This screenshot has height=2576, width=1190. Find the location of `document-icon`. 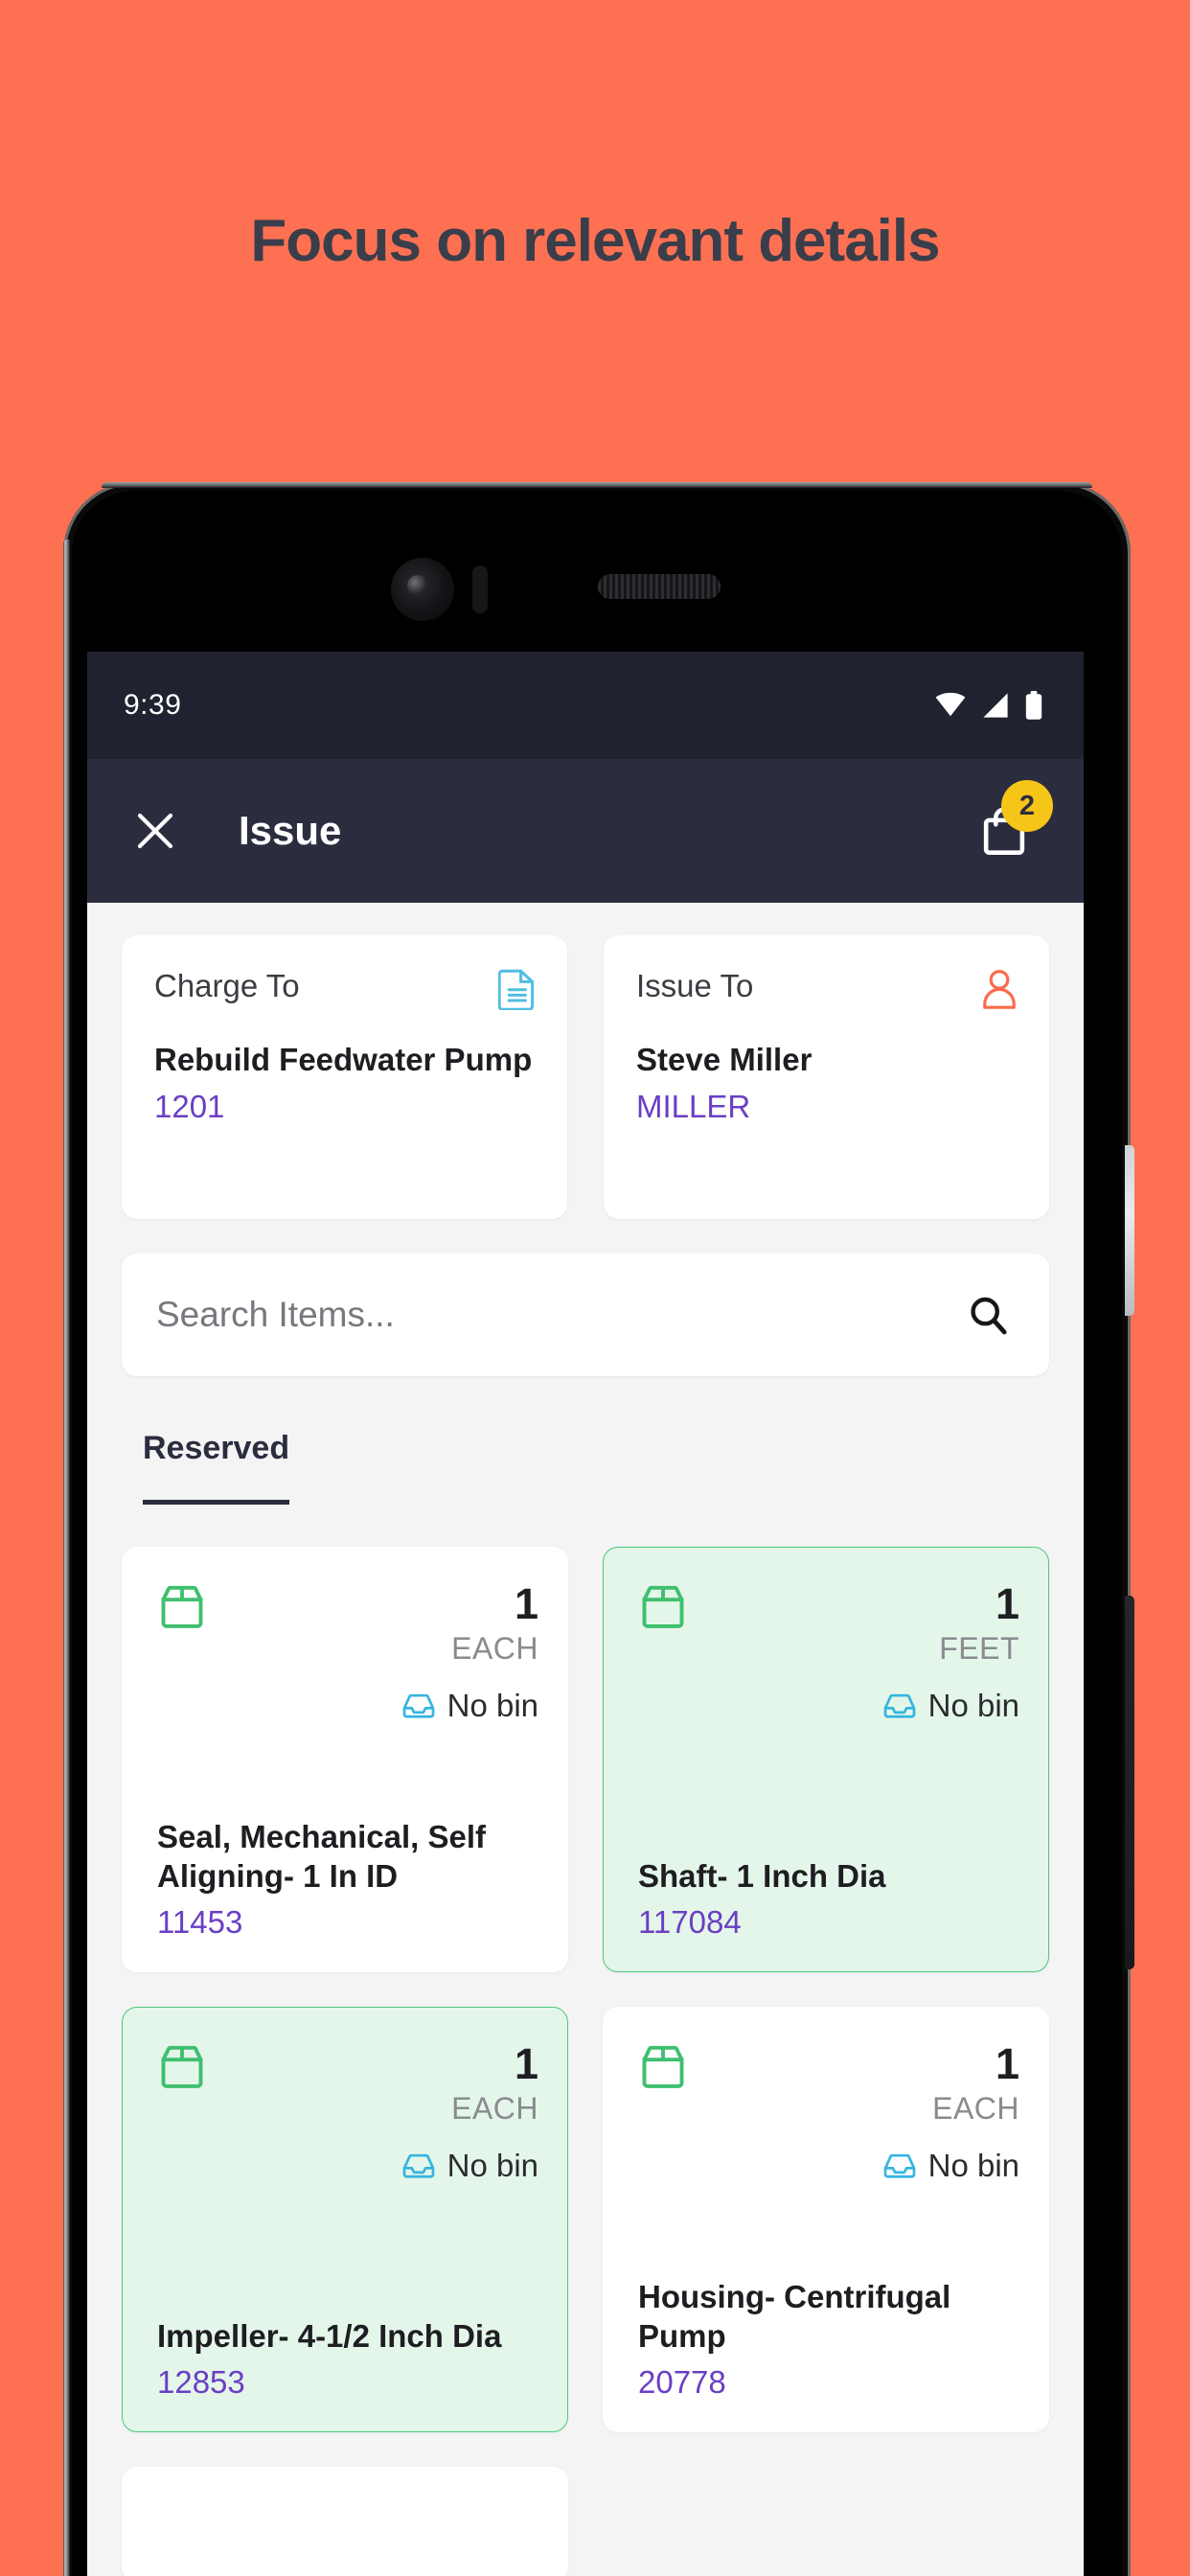

document-icon is located at coordinates (516, 989).